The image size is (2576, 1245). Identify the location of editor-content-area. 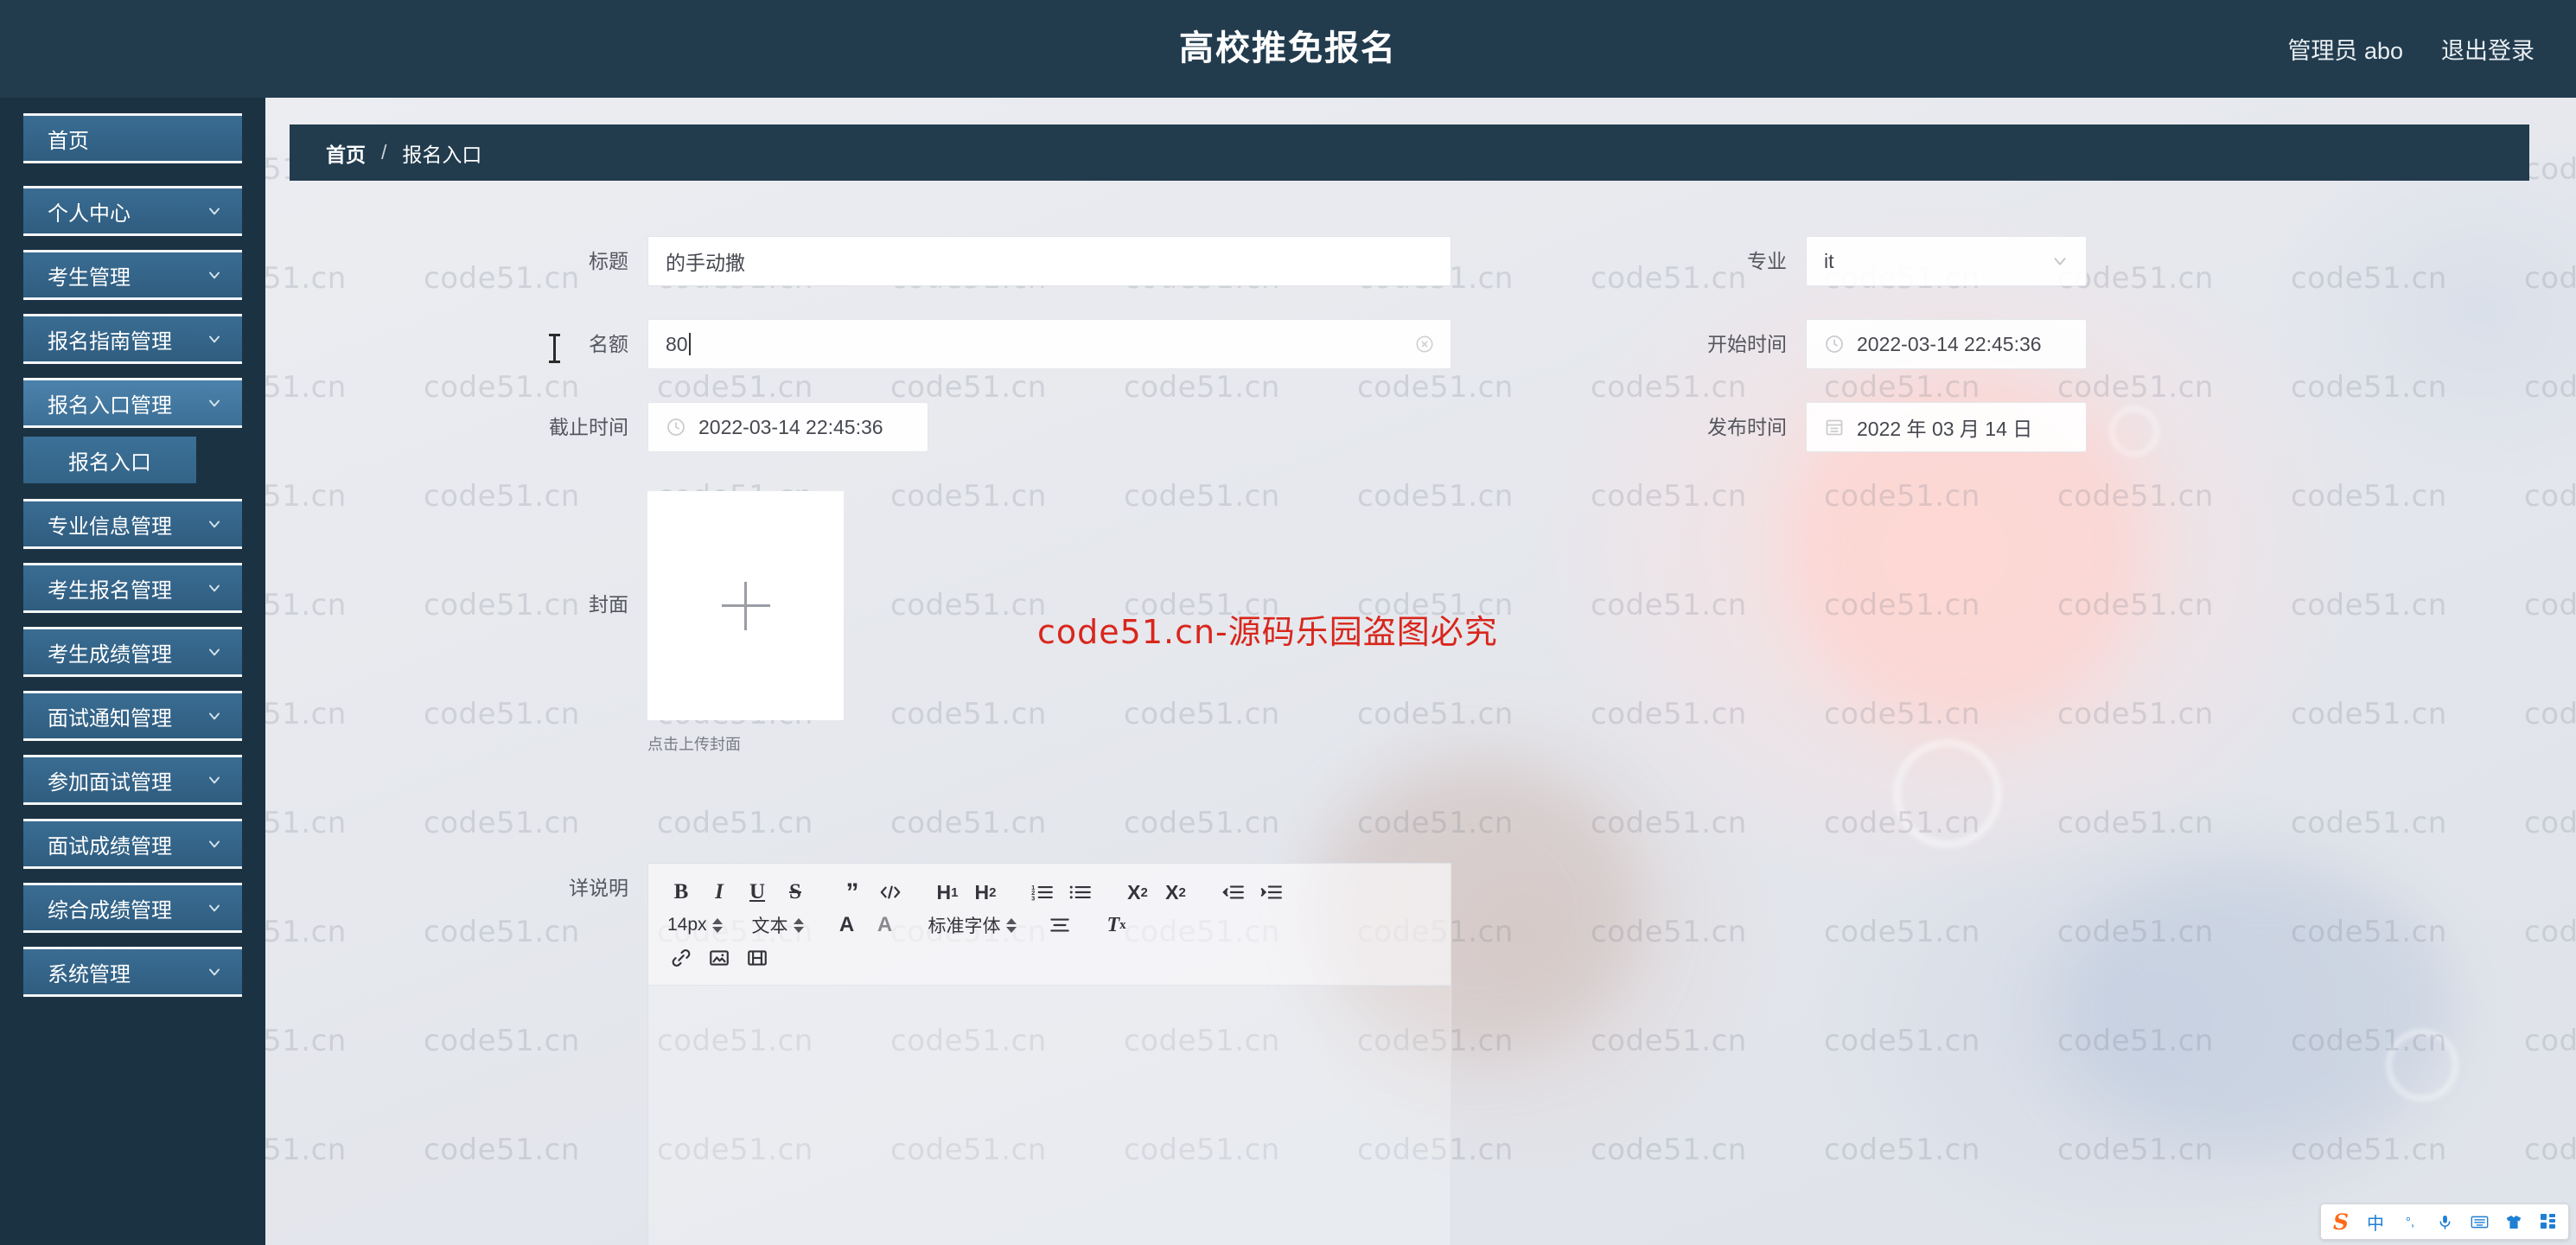
(1049, 1115).